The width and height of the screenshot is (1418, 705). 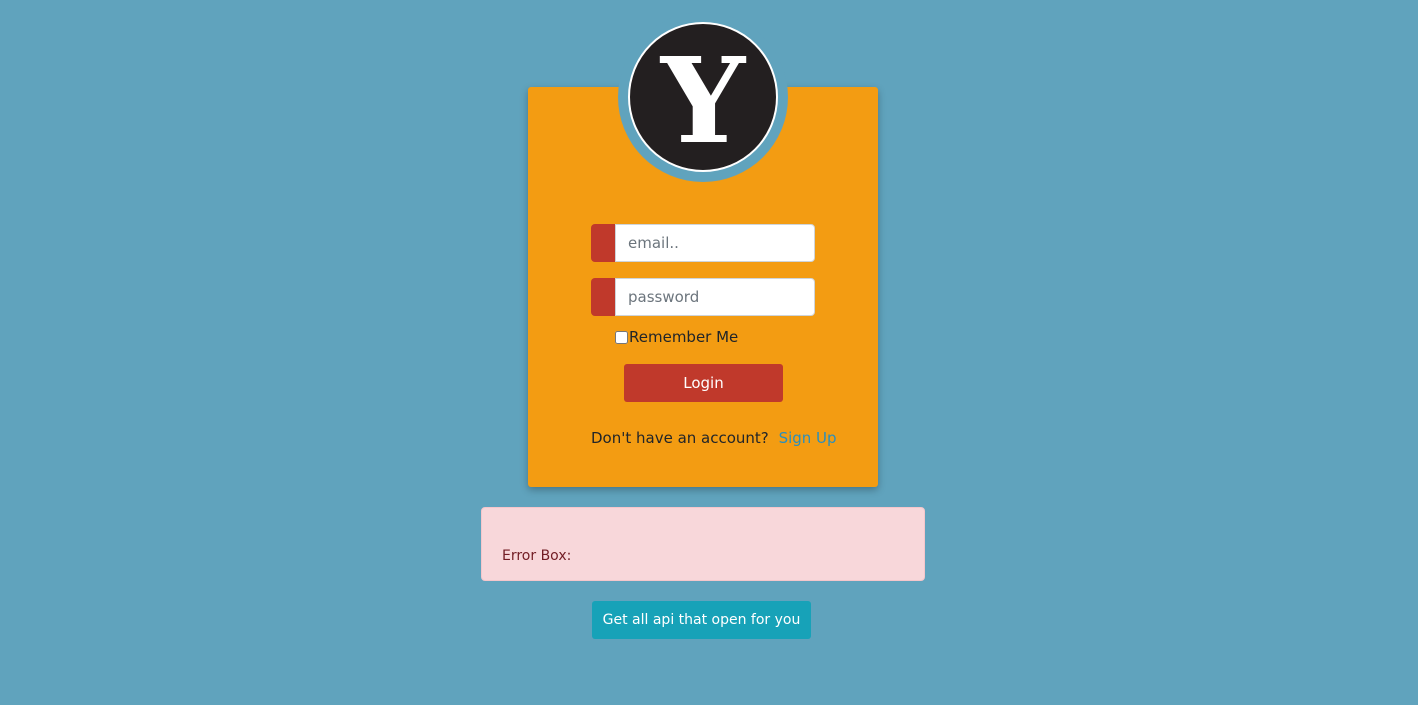 I want to click on remember-me: Remember Me, so click(x=676, y=337).